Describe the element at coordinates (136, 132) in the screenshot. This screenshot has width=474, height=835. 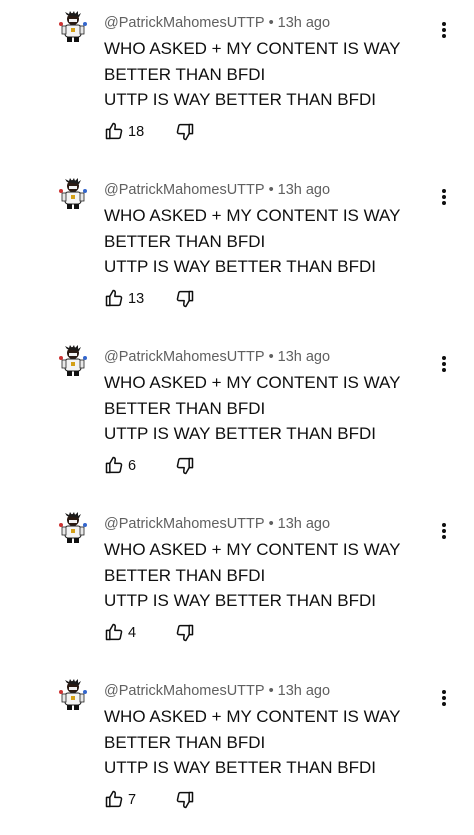
I see `like-count: 18` at that location.